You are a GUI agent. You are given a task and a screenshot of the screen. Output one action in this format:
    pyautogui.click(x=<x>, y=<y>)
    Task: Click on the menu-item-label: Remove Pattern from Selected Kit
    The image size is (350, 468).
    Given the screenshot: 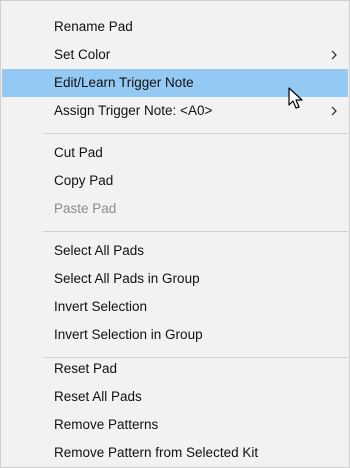 What is the action you would take?
    pyautogui.click(x=156, y=452)
    